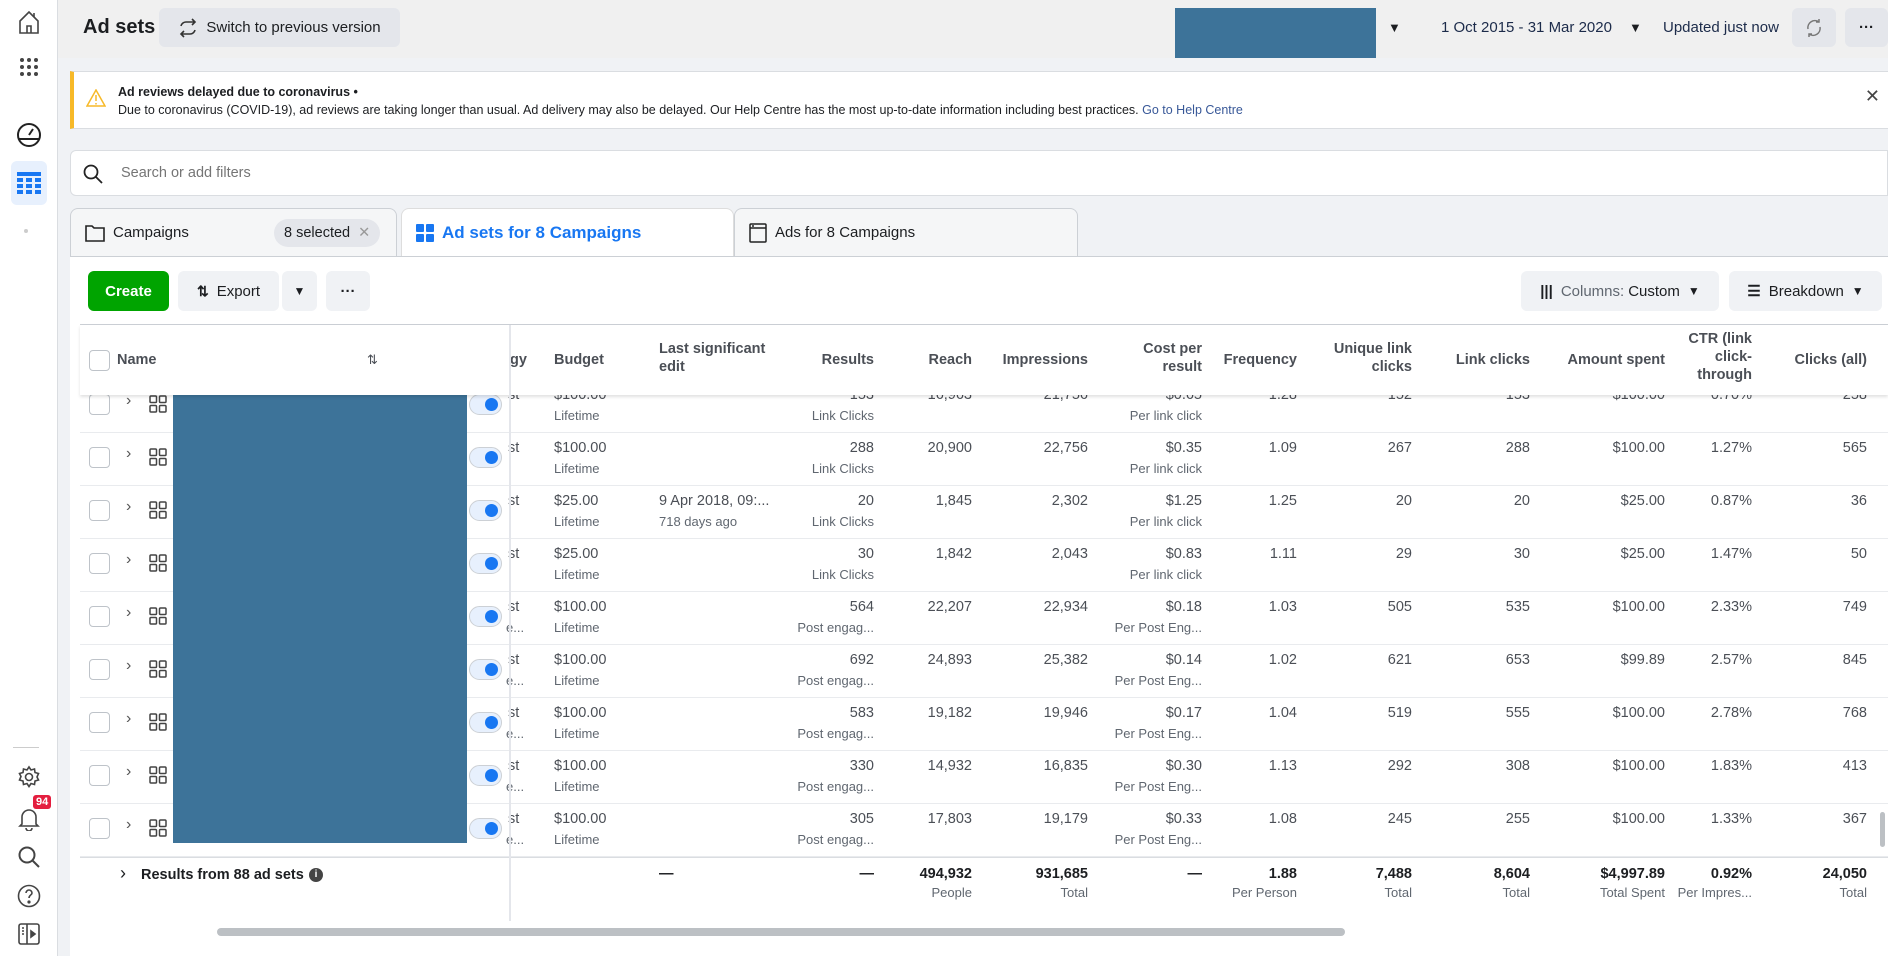 The image size is (1888, 956). Describe the element at coordinates (299, 291) in the screenshot. I see `export-dropdown-arrow-icon: ▼` at that location.